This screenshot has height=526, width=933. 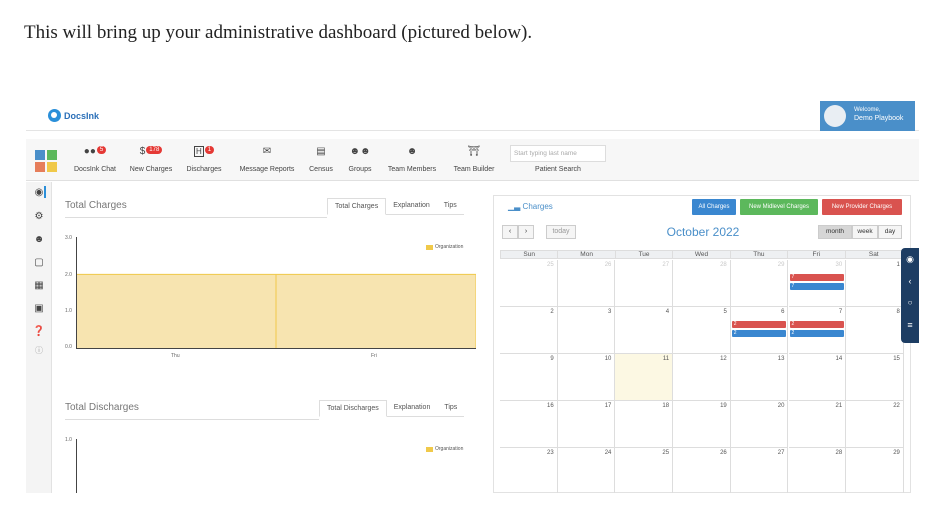 What do you see at coordinates (101, 150) in the screenshot?
I see `chat-badge: 5` at bounding box center [101, 150].